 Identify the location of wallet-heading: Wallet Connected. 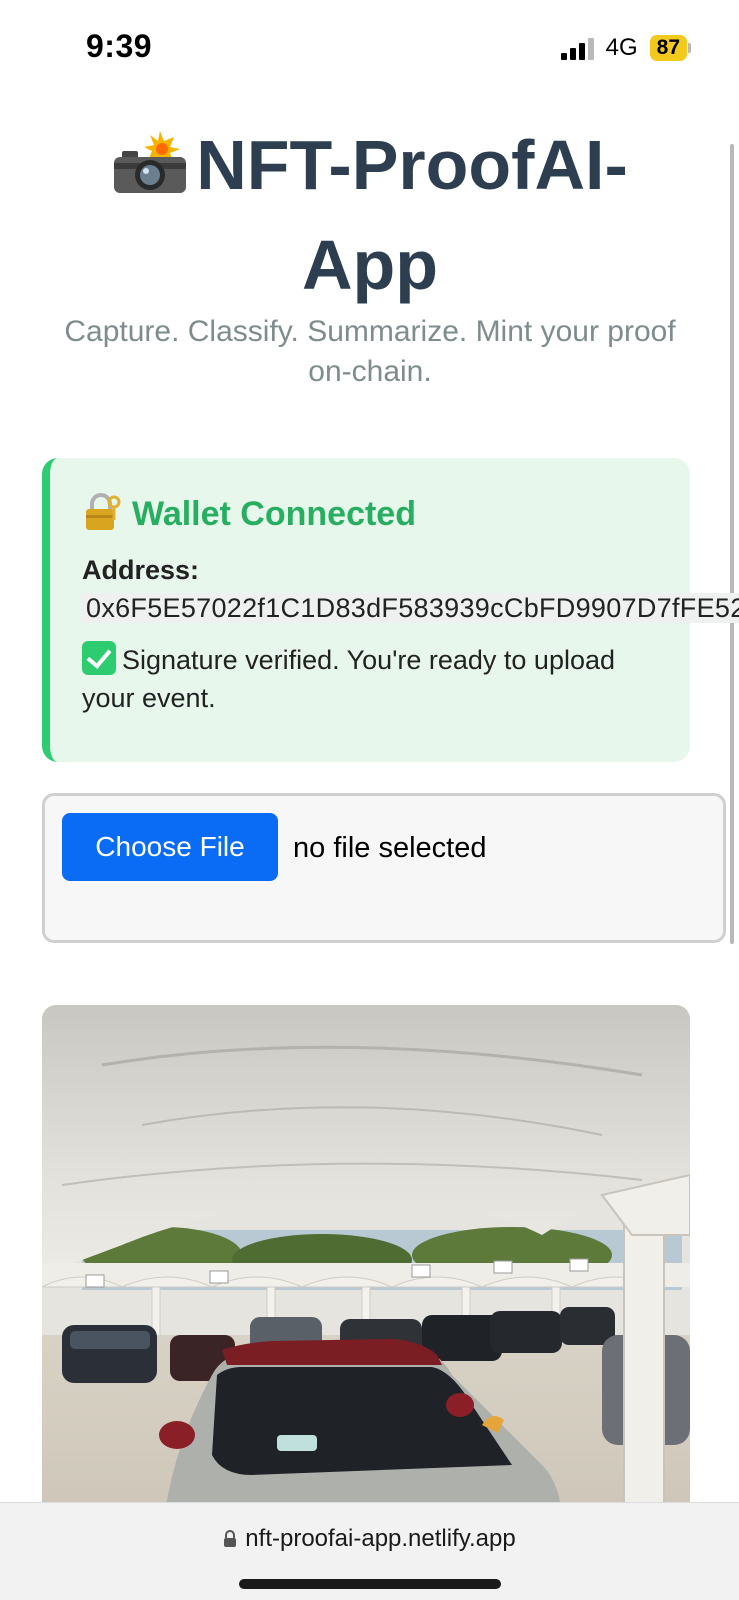
(370, 514).